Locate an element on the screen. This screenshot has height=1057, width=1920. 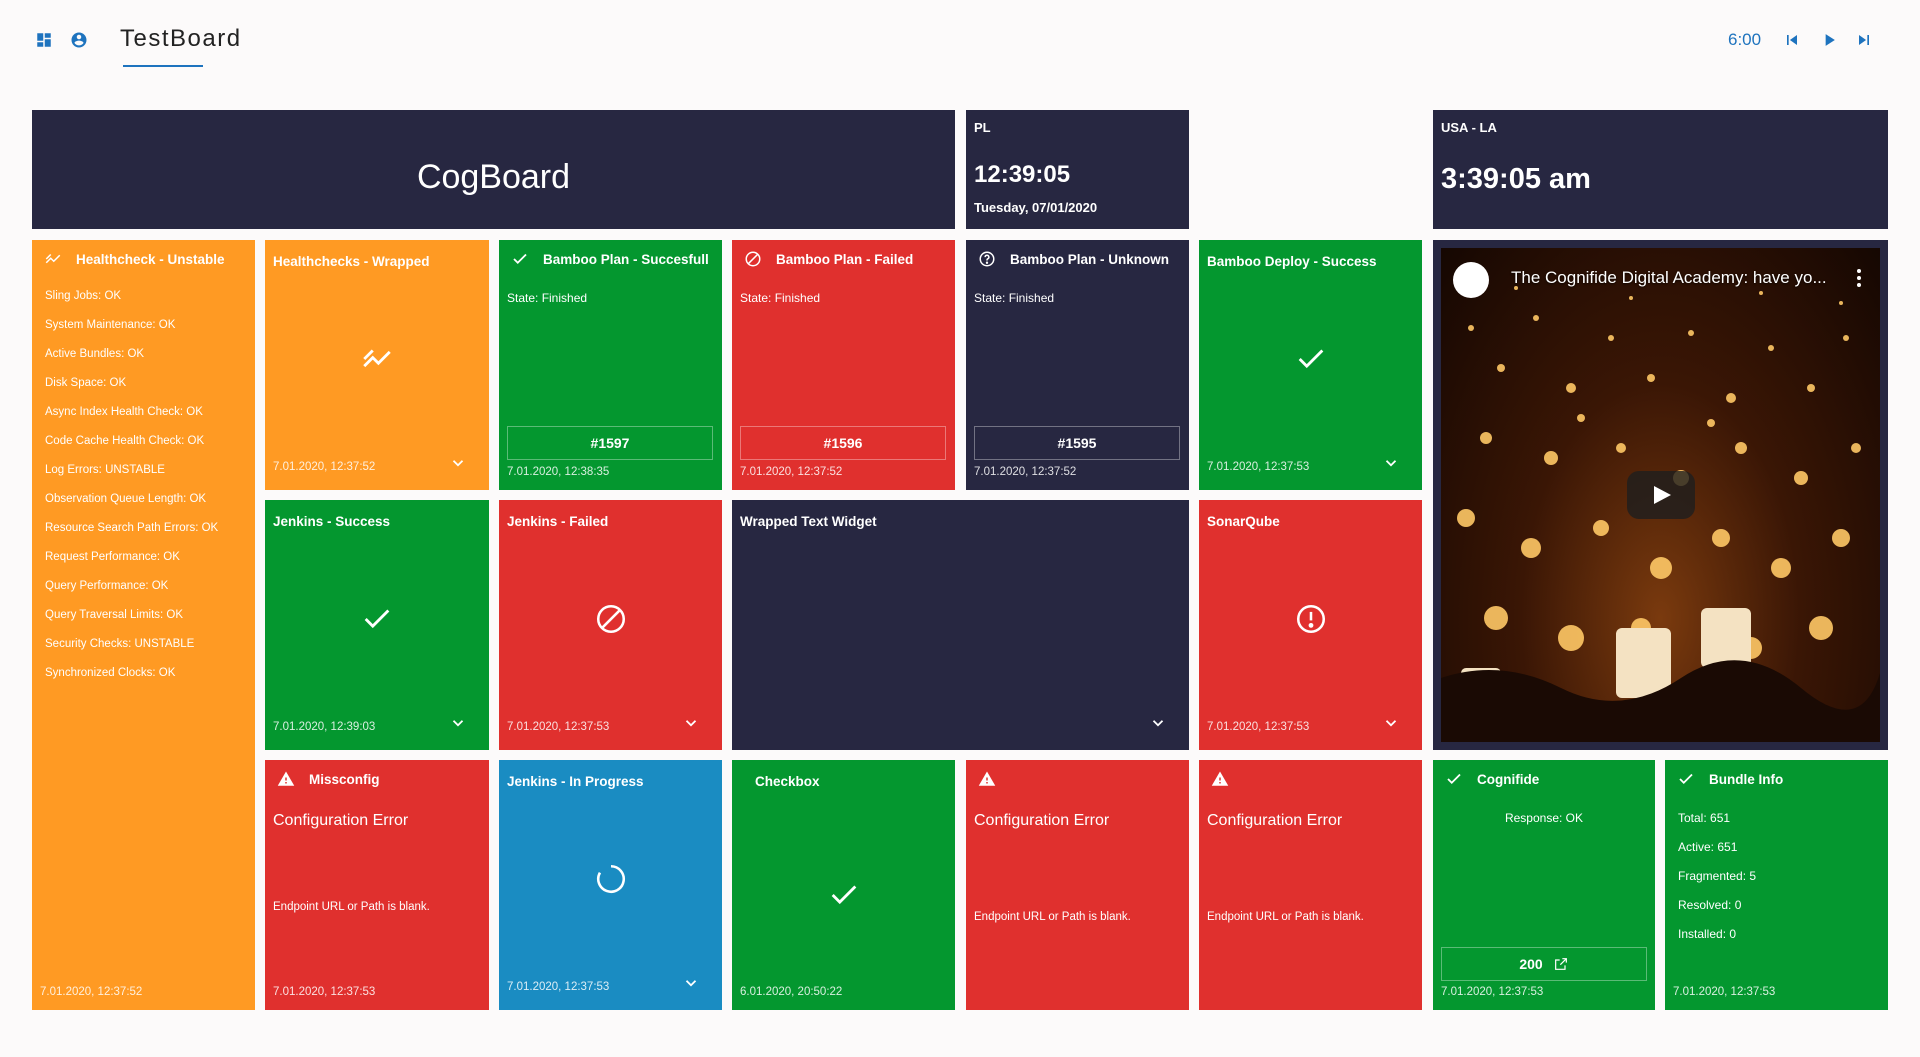
tile-title: Bamboo Plan - Succesfull is located at coordinates (610, 259).